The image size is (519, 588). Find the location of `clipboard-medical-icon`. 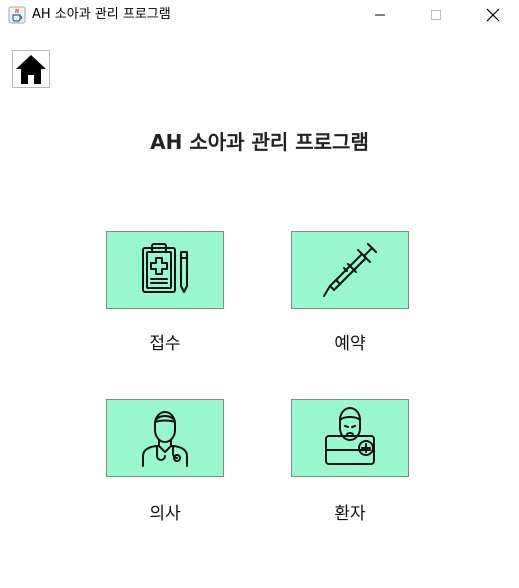

clipboard-medical-icon is located at coordinates (165, 268).